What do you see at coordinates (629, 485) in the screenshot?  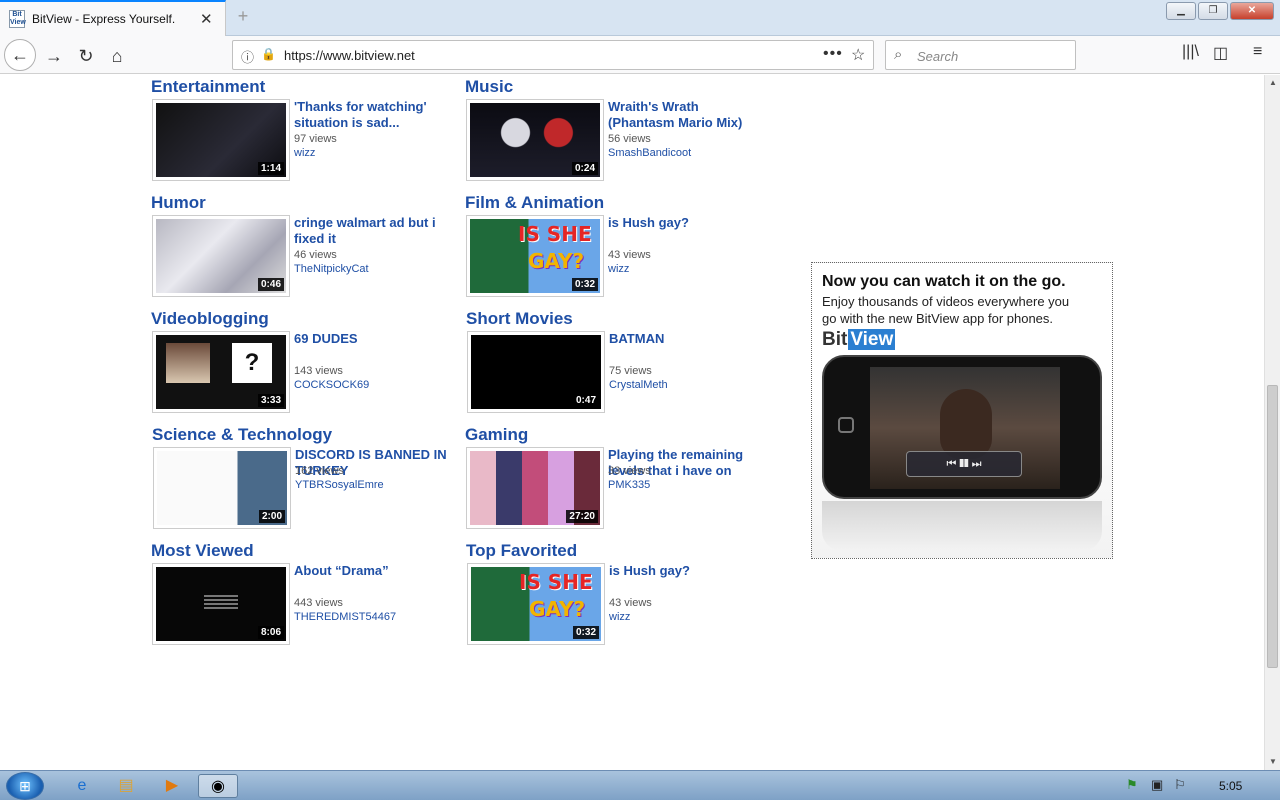 I see `video-author: PMK335` at bounding box center [629, 485].